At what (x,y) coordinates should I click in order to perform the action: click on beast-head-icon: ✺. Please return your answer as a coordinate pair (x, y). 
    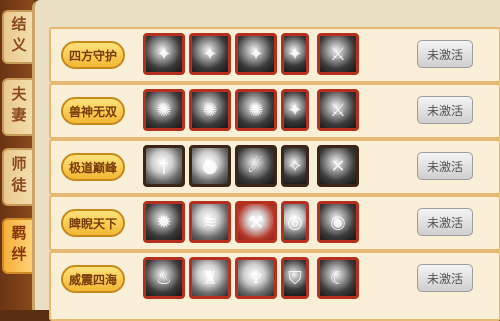
    Looking at the image, I should click on (164, 110).